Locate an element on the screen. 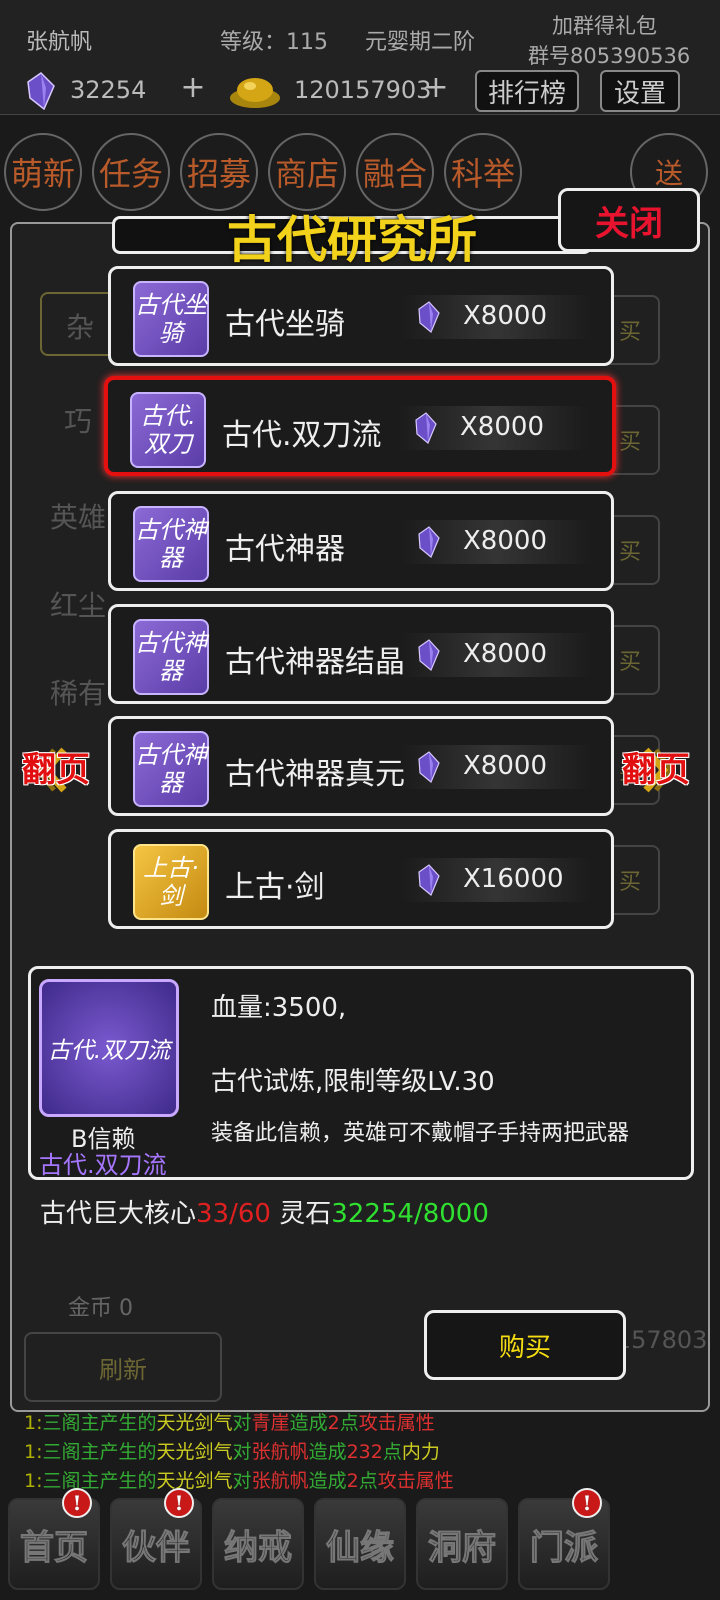  nav-cave-label: 洞府 is located at coordinates (462, 1547).